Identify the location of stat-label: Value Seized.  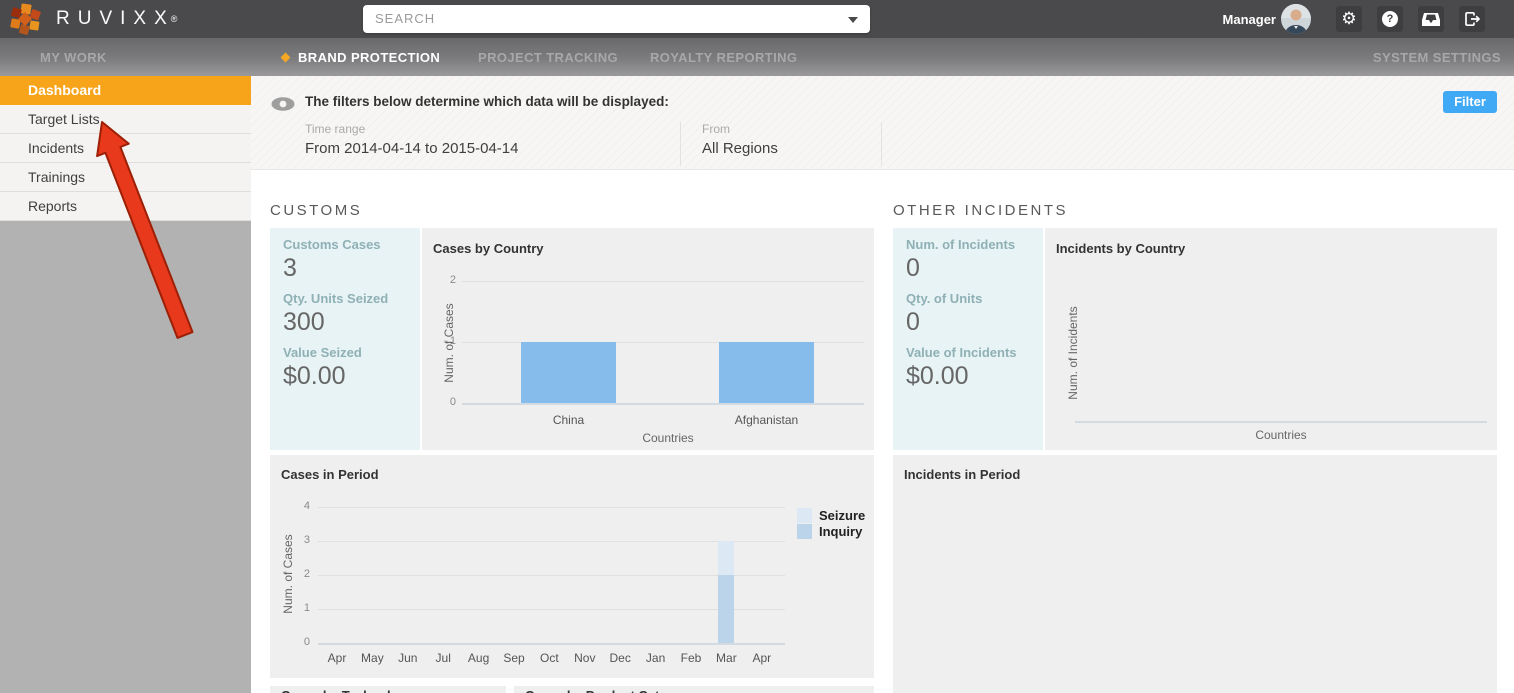
(322, 352).